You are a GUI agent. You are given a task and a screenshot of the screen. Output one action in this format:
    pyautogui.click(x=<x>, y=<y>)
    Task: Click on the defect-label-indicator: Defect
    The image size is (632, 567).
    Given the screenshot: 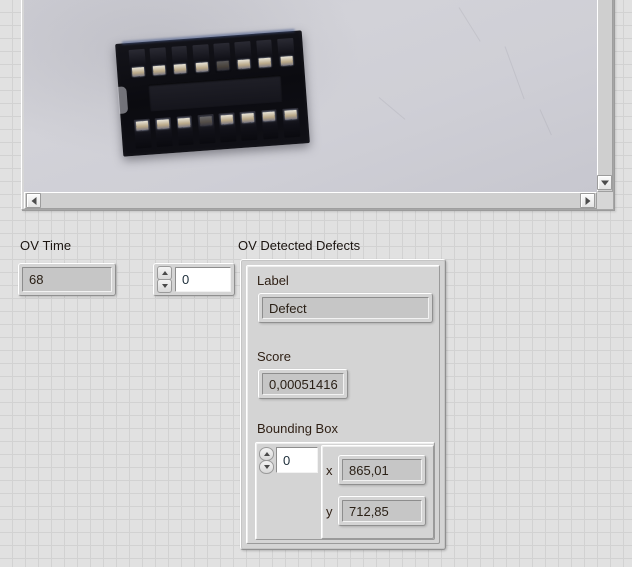 What is the action you would take?
    pyautogui.click(x=345, y=308)
    